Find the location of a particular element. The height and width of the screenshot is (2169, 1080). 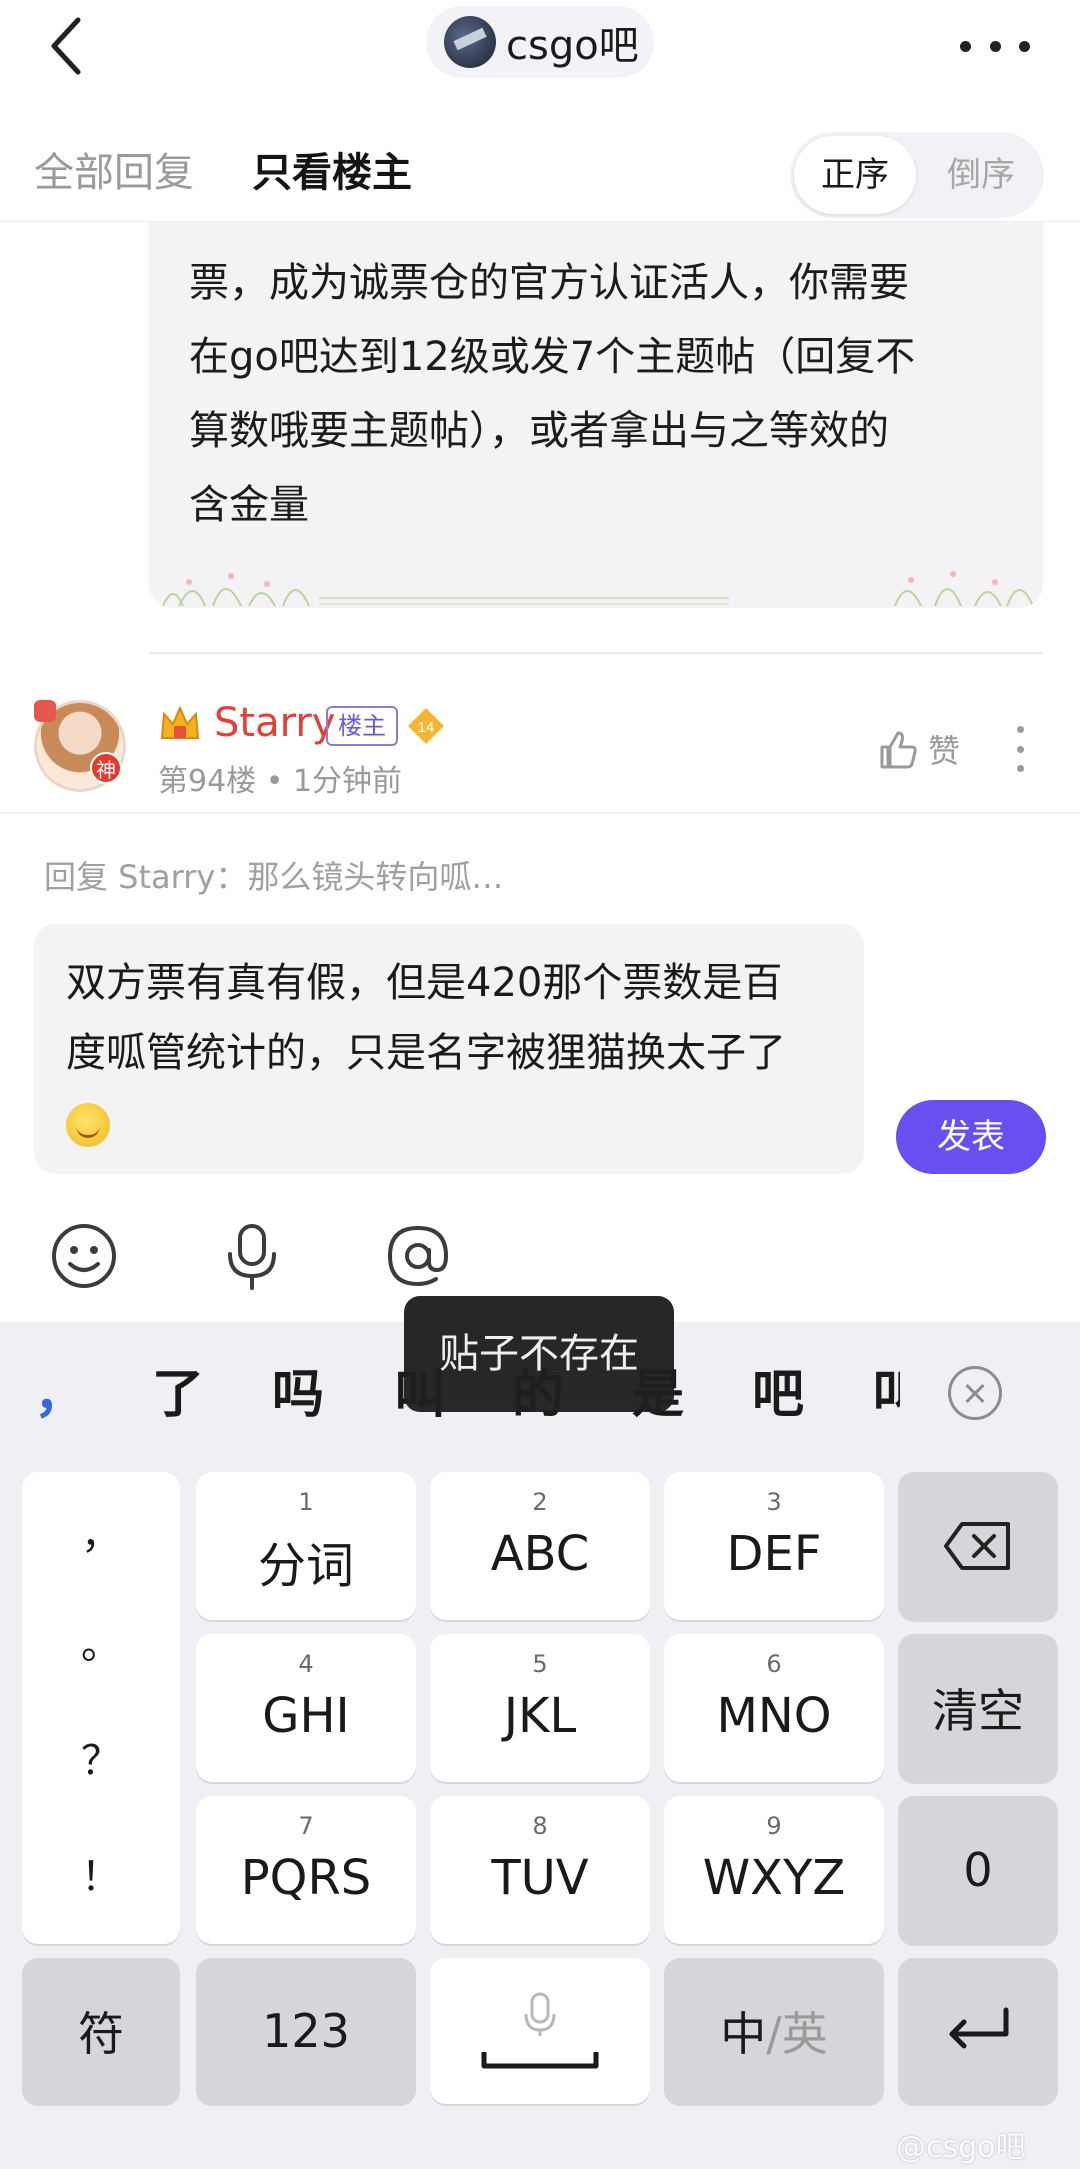

candidate-item: ， is located at coordinates (60, 1389).